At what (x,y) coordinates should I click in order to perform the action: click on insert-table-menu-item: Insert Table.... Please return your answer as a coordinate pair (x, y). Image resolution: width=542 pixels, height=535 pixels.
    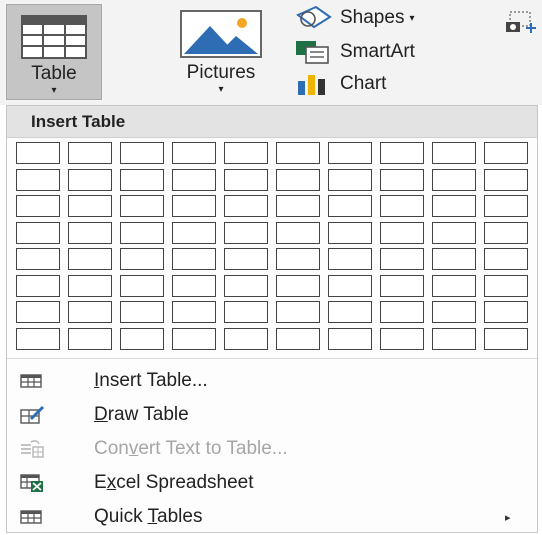
    Looking at the image, I should click on (272, 381).